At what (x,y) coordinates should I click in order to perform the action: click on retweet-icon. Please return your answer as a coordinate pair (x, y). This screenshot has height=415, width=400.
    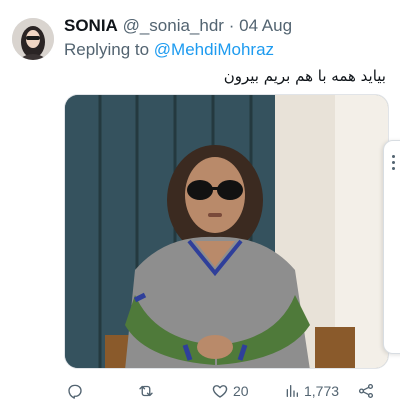
    Looking at the image, I should click on (146, 391).